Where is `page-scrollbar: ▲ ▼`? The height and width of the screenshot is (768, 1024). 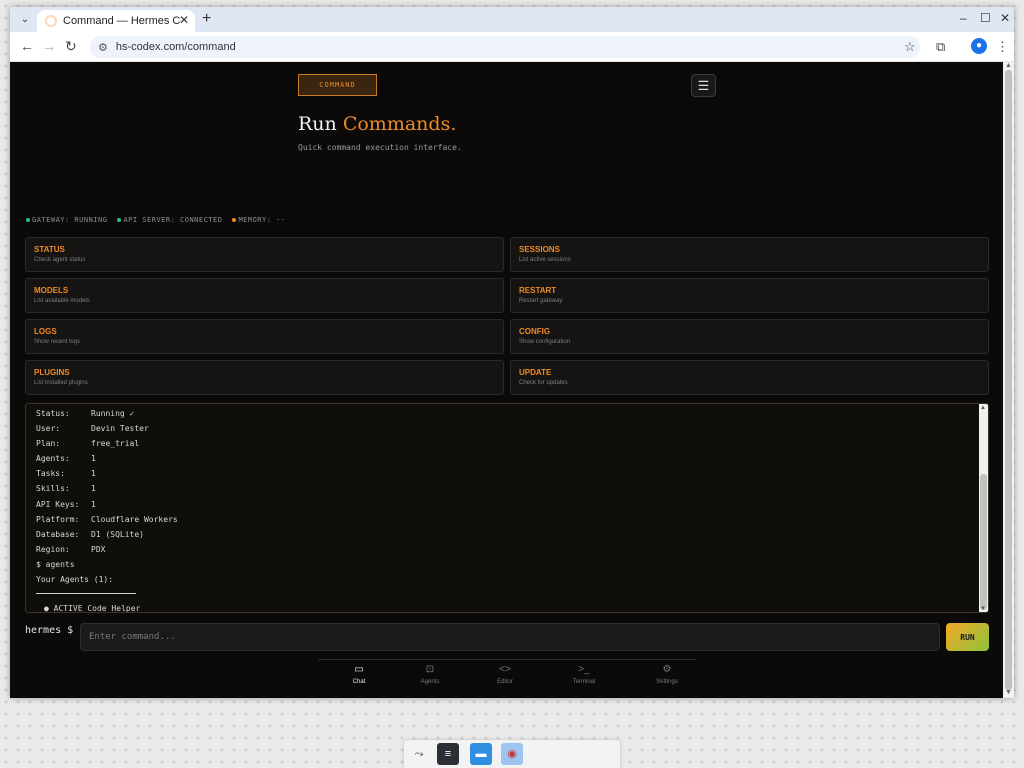
page-scrollbar: ▲ ▼ is located at coordinates (1008, 380).